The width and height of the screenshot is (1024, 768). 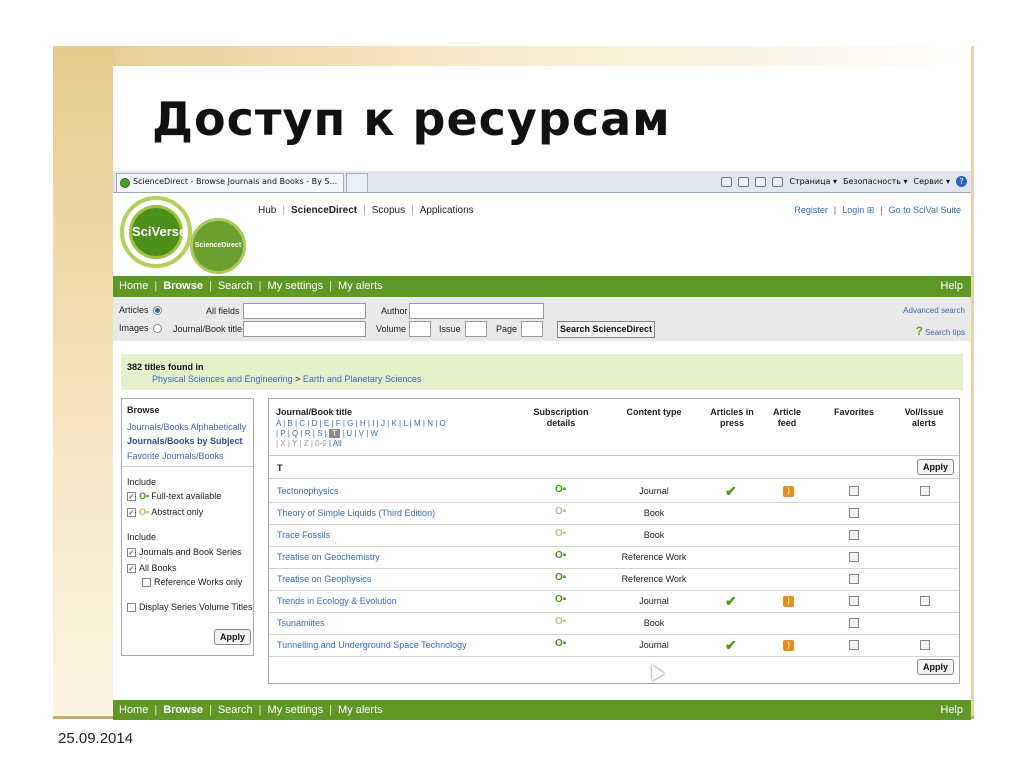 I want to click on row-title-link: Treatise on Geophysics, so click(x=324, y=579).